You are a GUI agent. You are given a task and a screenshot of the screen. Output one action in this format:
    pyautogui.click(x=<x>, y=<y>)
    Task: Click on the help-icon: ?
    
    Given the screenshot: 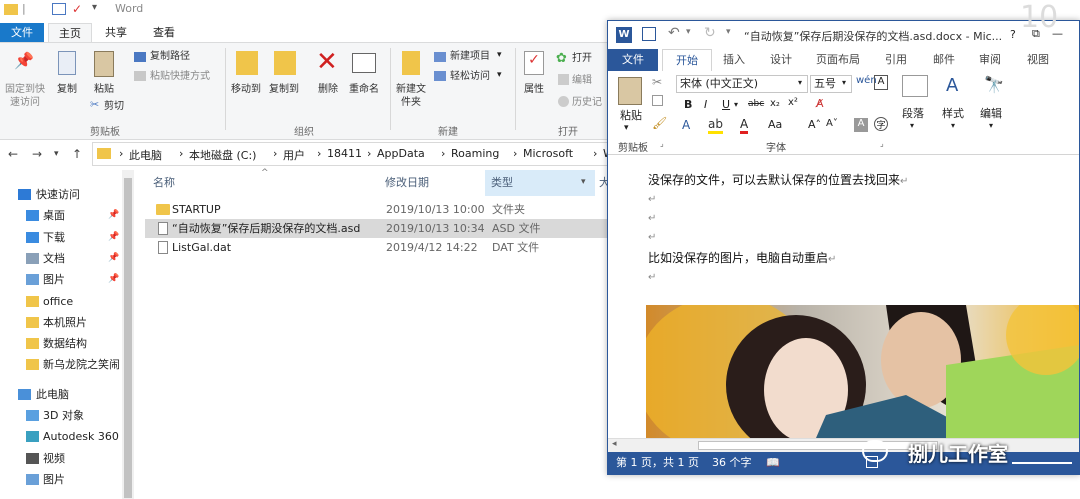 What is the action you would take?
    pyautogui.click(x=1013, y=34)
    